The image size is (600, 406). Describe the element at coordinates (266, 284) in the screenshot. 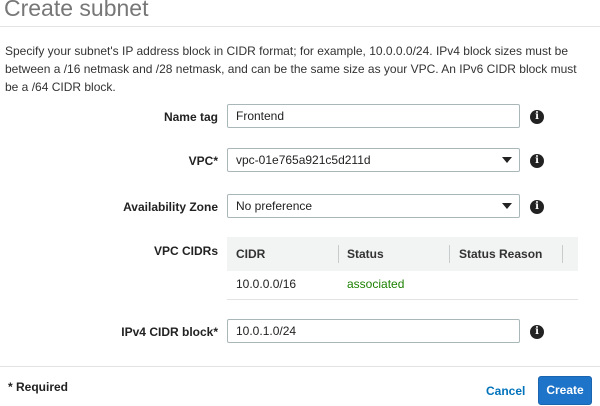

I see `cidr-cell: 10.0.0.0/16` at that location.